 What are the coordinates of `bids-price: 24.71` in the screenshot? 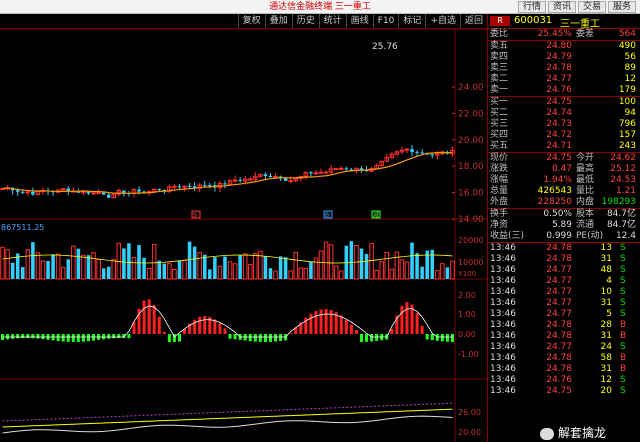 It's located at (559, 146).